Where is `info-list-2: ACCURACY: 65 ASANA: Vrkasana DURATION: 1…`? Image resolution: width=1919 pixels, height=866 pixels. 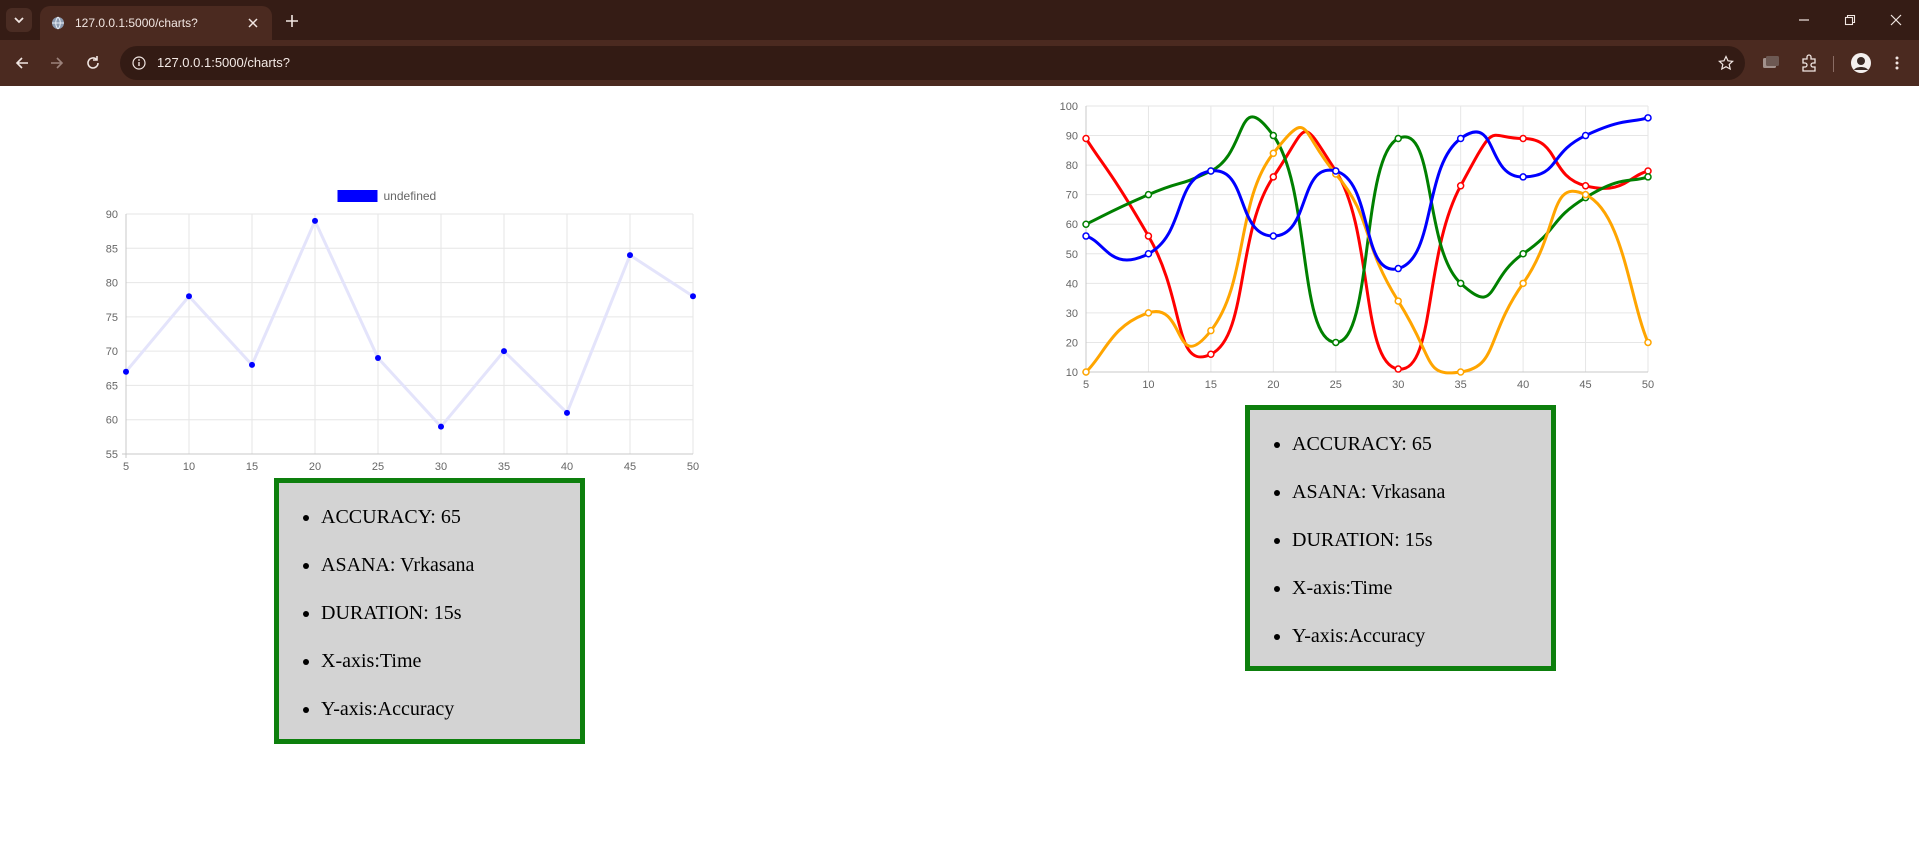 info-list-2: ACCURACY: 65 ASANA: Vrkasana DURATION: 1… is located at coordinates (1400, 535).